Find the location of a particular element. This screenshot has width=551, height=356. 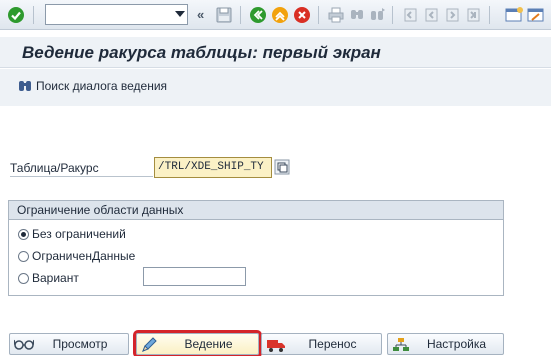

customizing-button: Настройка is located at coordinates (445, 344).